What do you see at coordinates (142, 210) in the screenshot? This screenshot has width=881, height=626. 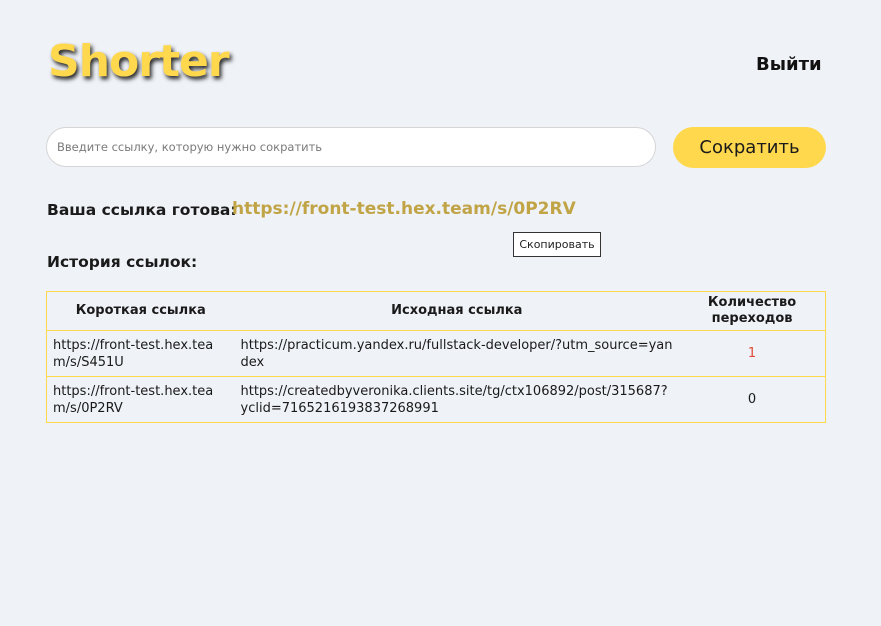 I see `result-label: Ваша ссылка готова:` at bounding box center [142, 210].